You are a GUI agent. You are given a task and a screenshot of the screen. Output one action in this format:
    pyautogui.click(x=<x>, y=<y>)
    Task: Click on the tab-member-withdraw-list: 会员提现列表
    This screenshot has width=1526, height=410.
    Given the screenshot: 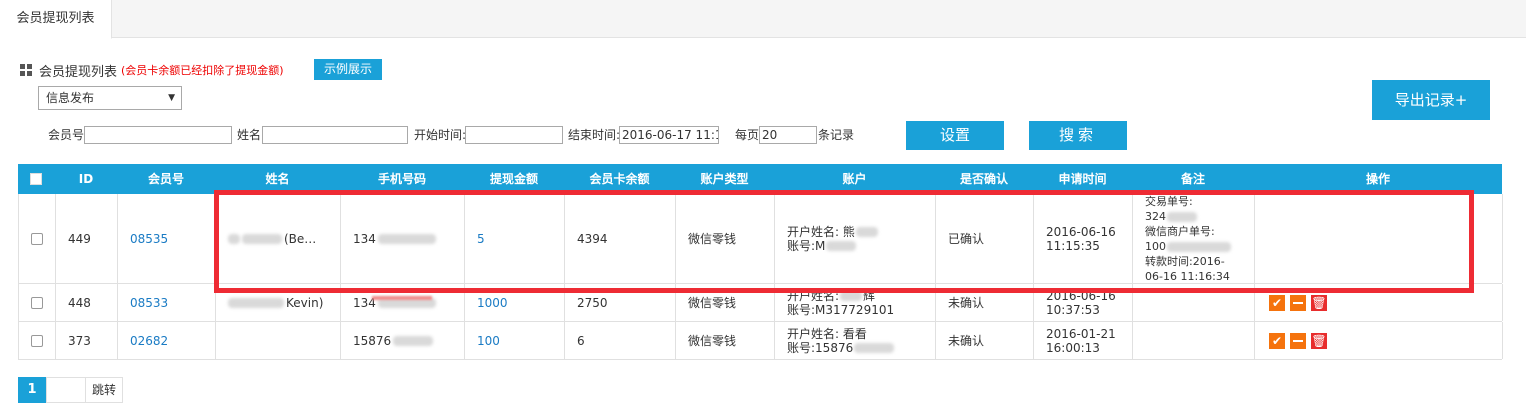 What is the action you would take?
    pyautogui.click(x=56, y=19)
    